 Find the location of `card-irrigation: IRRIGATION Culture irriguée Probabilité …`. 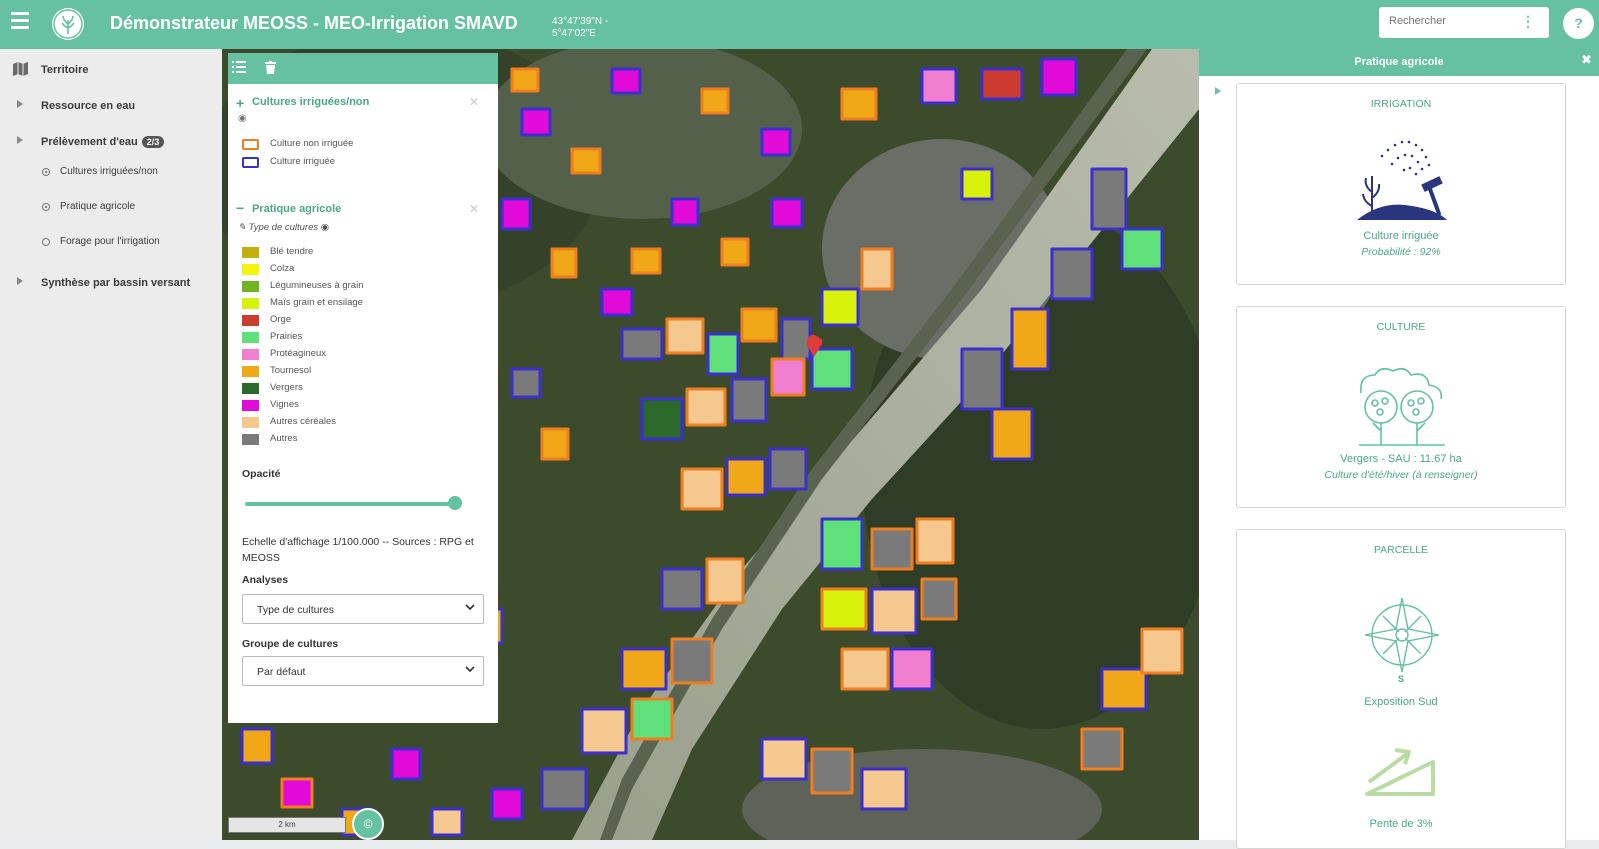

card-irrigation: IRRIGATION Culture irriguée Probabilité … is located at coordinates (1401, 184).